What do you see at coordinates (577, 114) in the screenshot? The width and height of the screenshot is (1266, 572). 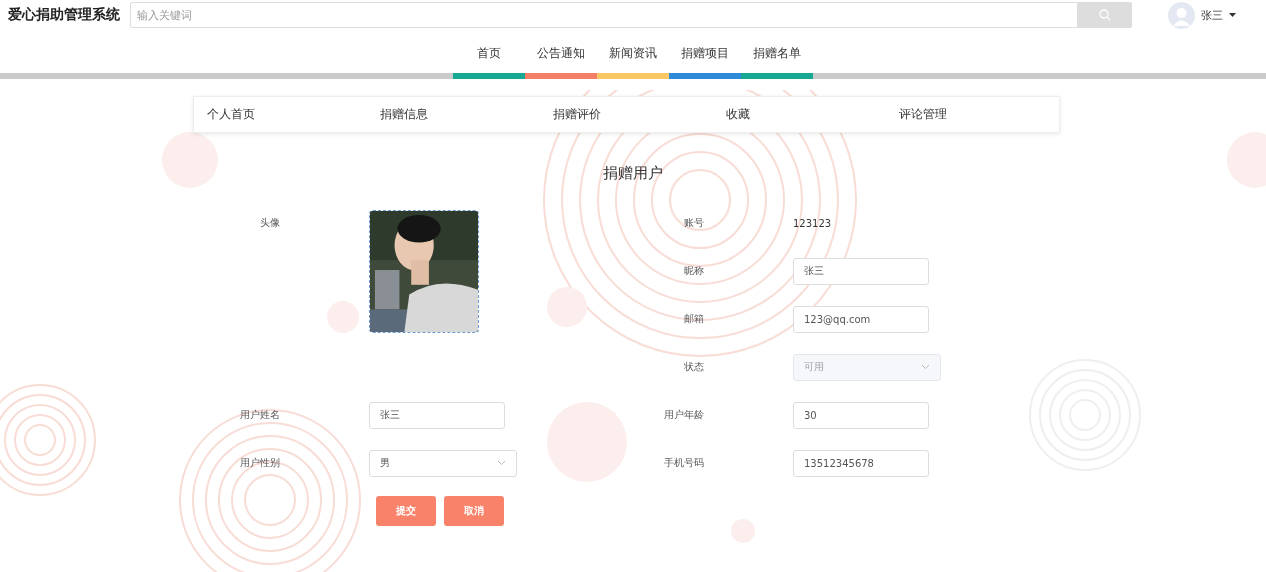 I see `sub-nav-link: 捐赠评价` at bounding box center [577, 114].